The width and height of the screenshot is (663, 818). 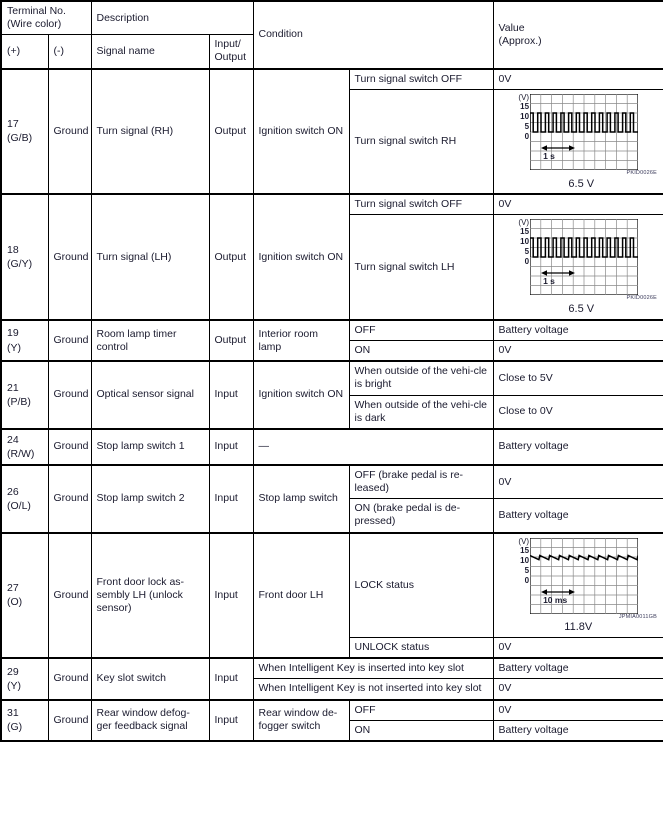 What do you see at coordinates (13, 439) in the screenshot?
I see `terminal-number: 24` at bounding box center [13, 439].